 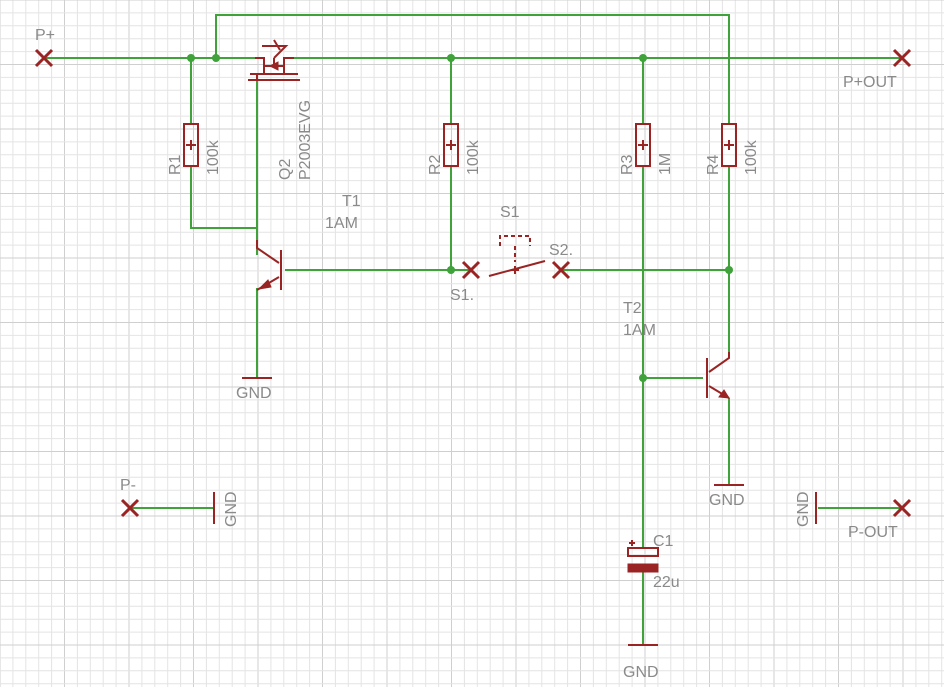 I want to click on connector-p-plus-out-label: P+OUT, so click(x=870, y=82).